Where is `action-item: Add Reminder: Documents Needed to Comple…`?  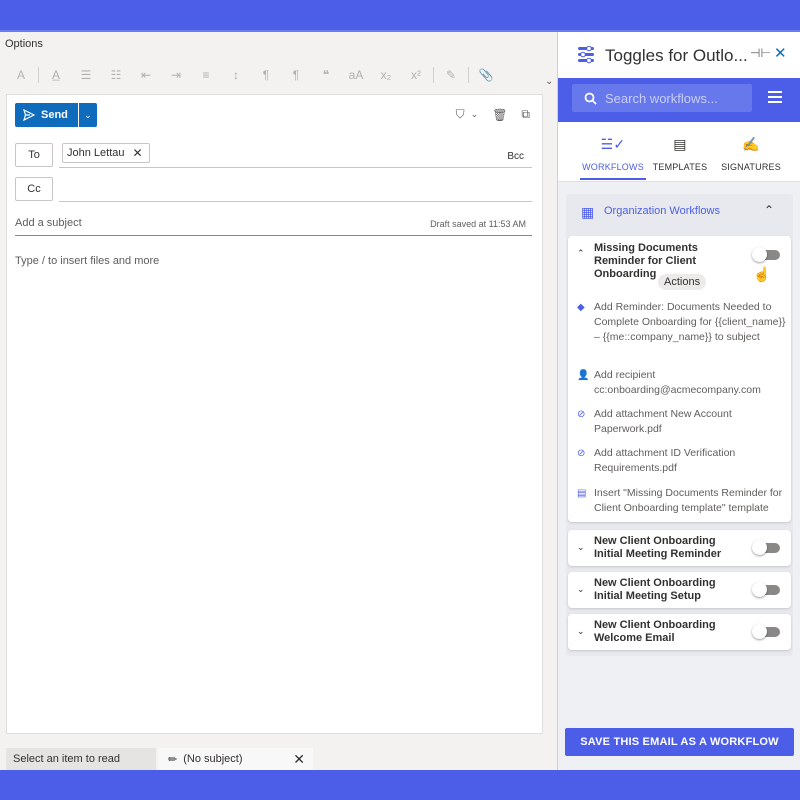 action-item: Add Reminder: Documents Needed to Comple… is located at coordinates (690, 322).